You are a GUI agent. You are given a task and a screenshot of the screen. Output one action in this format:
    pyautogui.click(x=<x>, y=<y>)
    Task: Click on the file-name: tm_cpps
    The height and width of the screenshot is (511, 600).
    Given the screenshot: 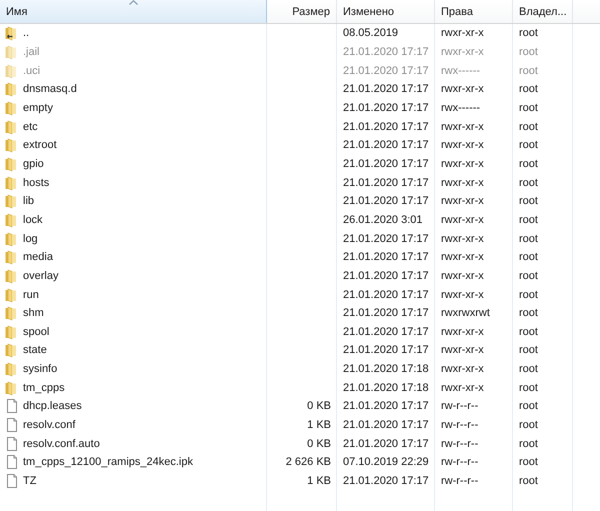 What is the action you would take?
    pyautogui.click(x=44, y=388)
    